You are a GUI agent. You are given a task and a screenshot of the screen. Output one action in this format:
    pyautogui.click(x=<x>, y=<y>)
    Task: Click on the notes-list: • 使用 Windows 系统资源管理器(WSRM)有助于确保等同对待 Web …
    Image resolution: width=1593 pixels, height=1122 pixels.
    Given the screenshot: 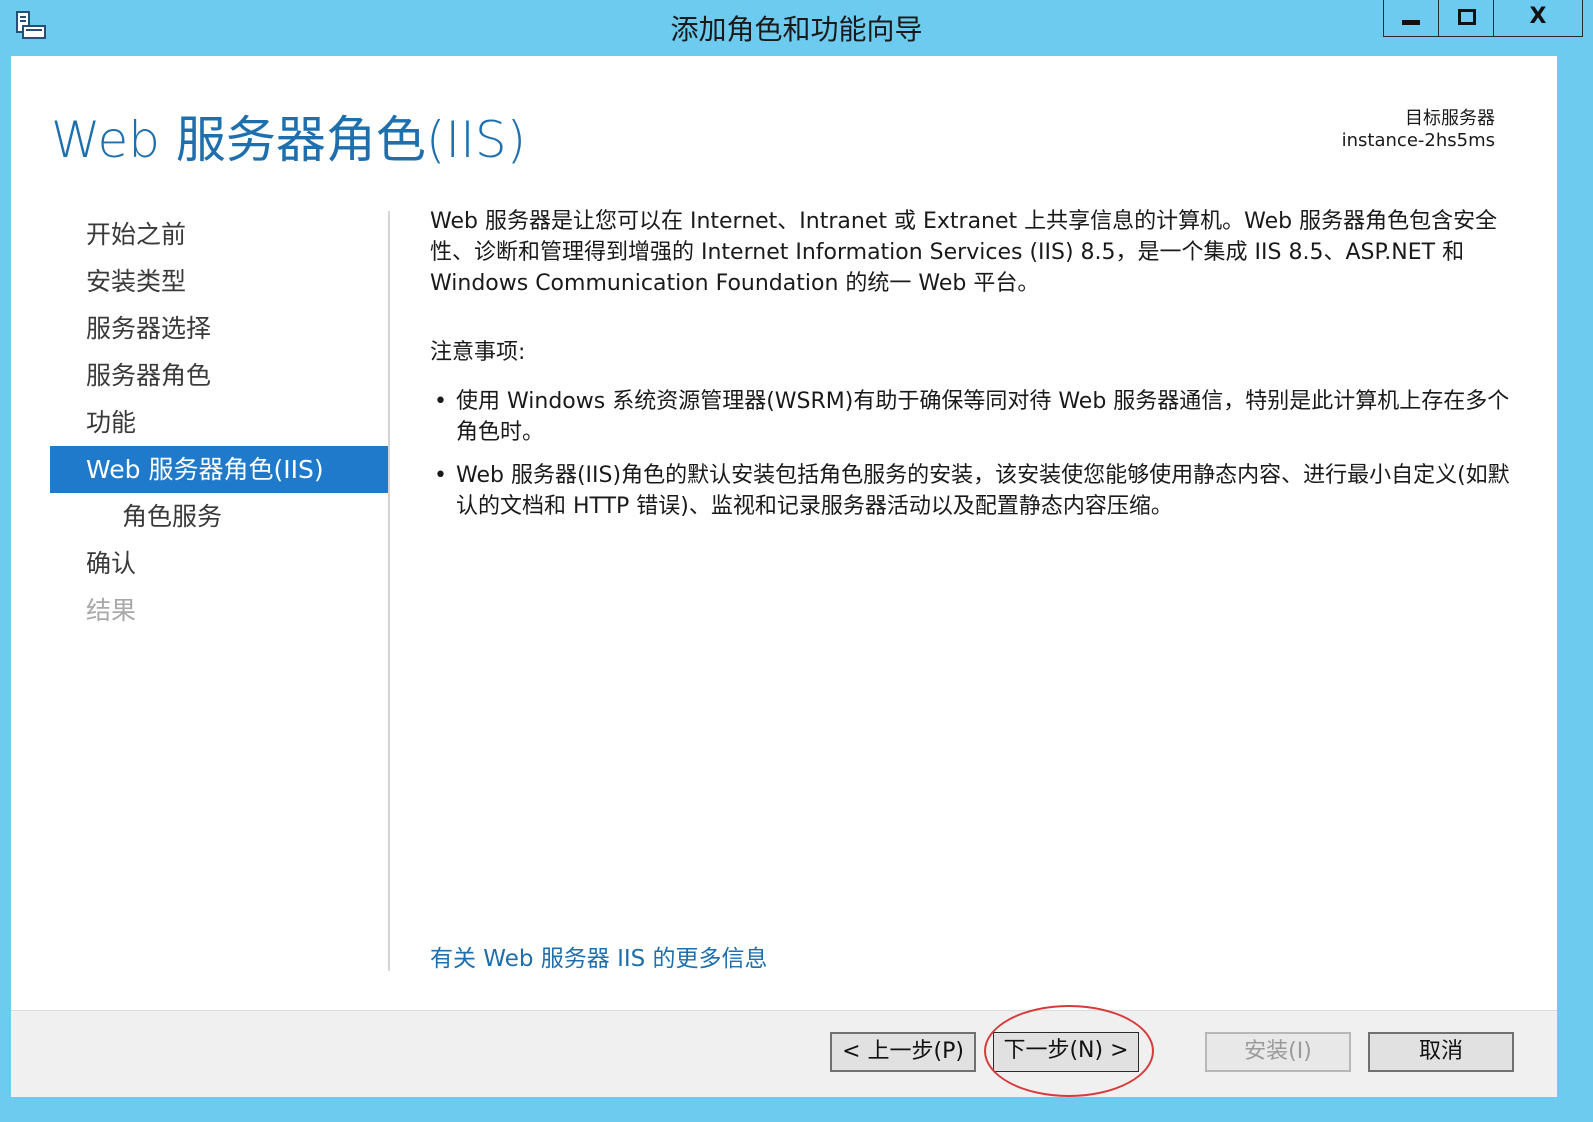 What is the action you would take?
    pyautogui.click(x=975, y=454)
    